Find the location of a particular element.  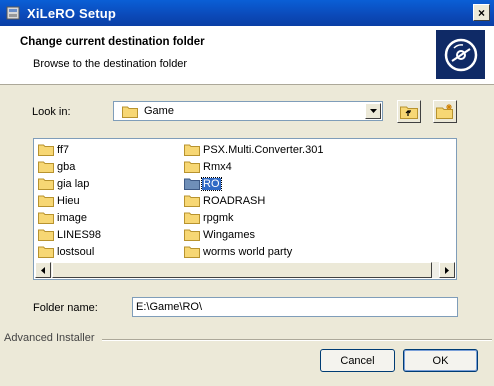

folder-item-label: RO is located at coordinates (211, 183).